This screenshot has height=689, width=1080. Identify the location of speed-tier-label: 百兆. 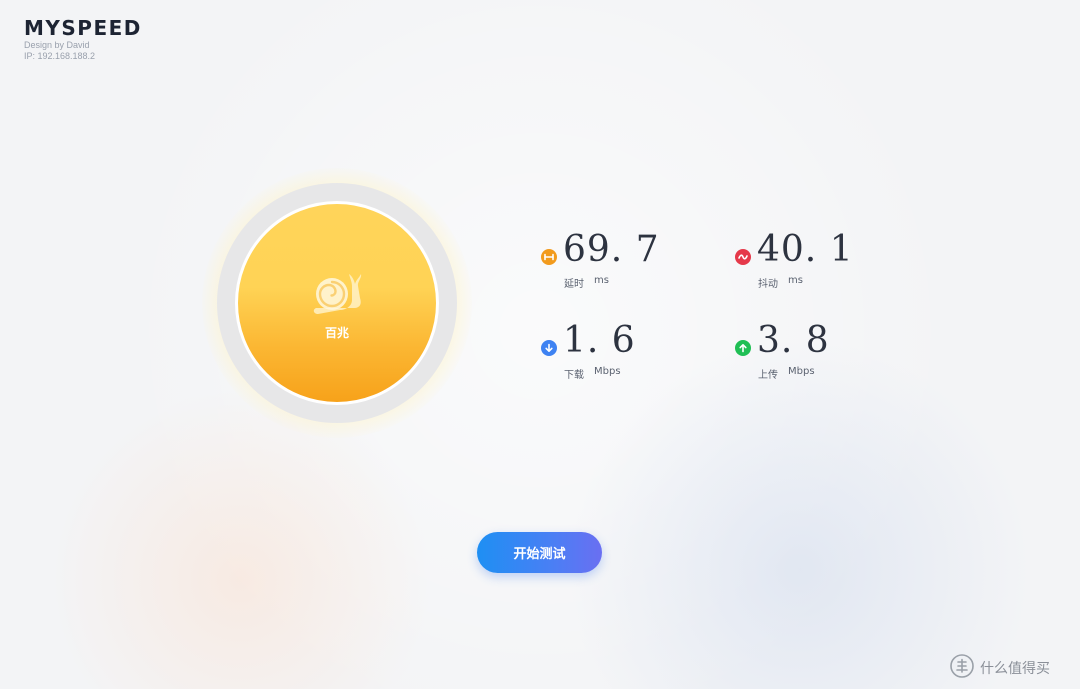
(336, 333).